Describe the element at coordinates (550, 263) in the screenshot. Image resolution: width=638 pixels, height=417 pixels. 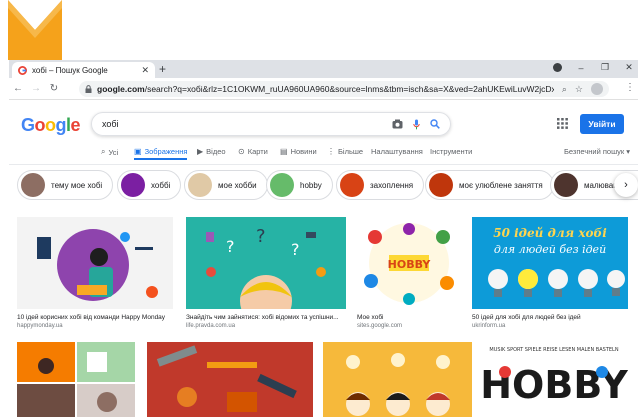
I see `result-image-ukrinform: 50 ідей для хобі для людей без ідей` at that location.